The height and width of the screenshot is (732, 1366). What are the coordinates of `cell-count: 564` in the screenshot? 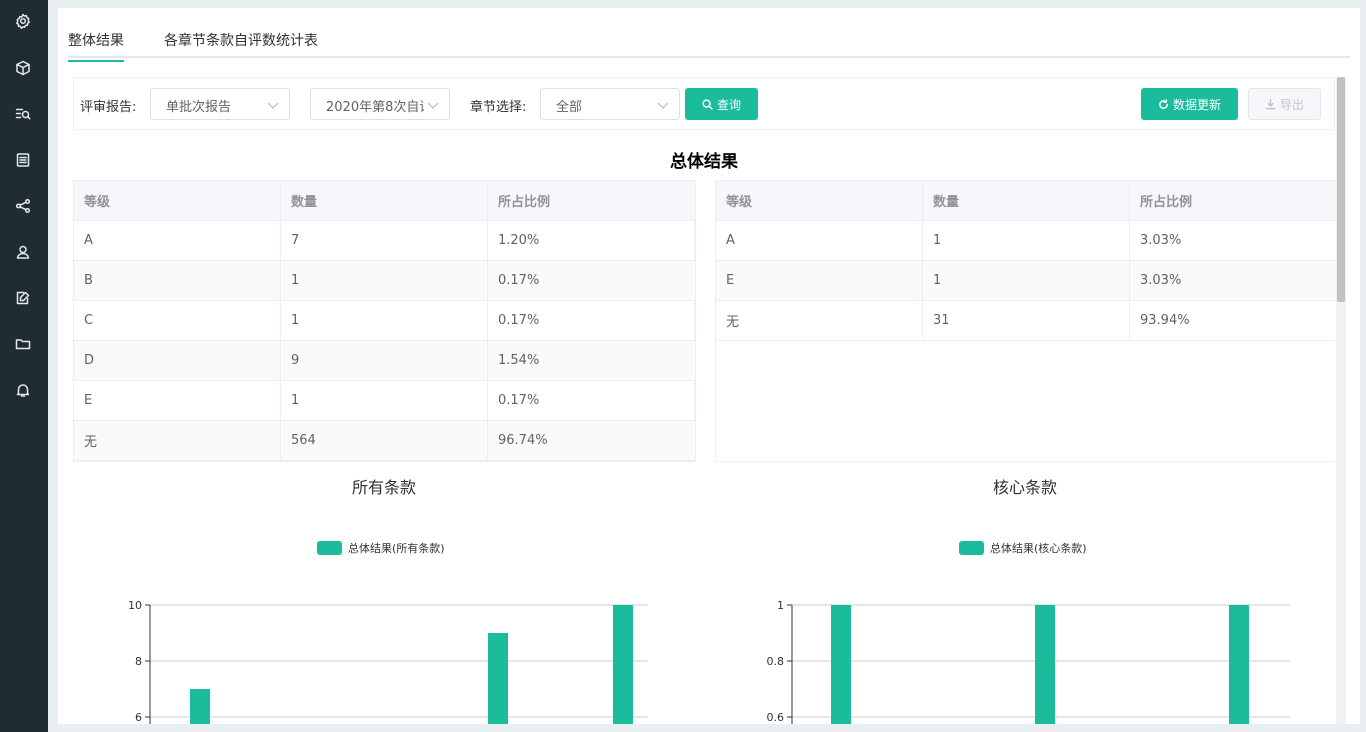 It's located at (384, 440).